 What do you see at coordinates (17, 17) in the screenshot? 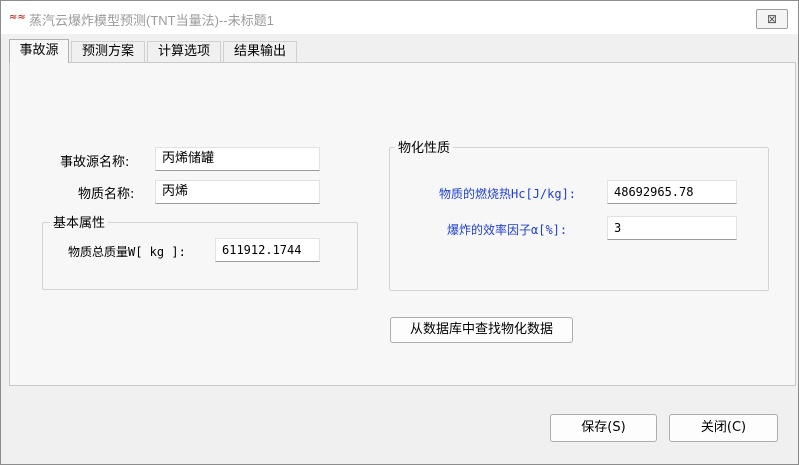
I see `app-logo-icon: ≈≈` at bounding box center [17, 17].